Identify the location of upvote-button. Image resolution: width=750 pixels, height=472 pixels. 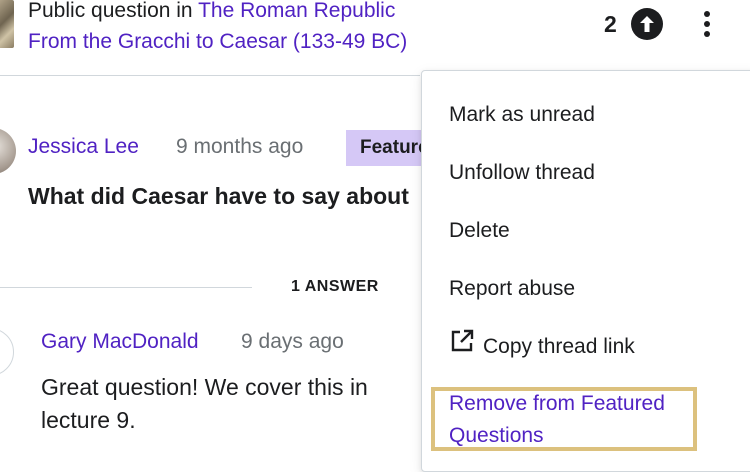
(647, 24).